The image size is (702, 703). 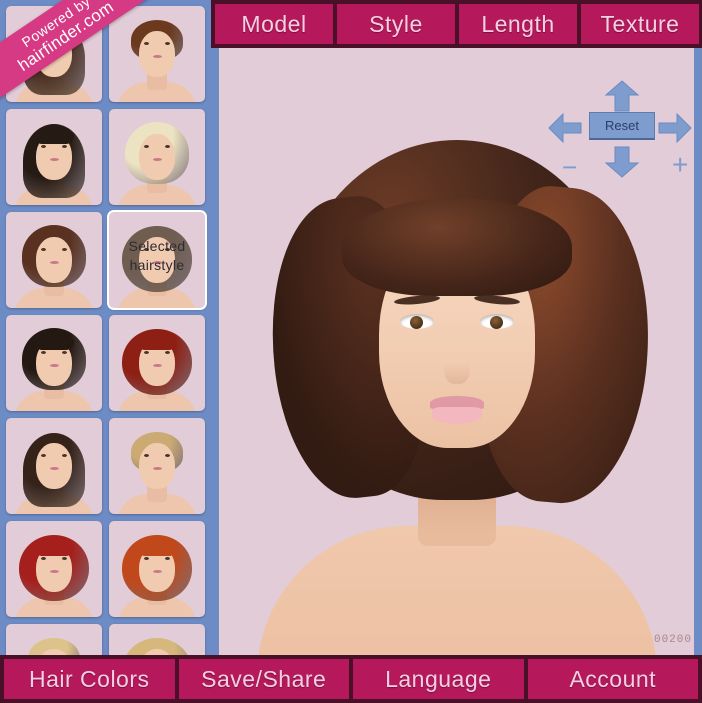 I want to click on hairstyle-thumbnail-6: Selected hairstyle, so click(x=157, y=260).